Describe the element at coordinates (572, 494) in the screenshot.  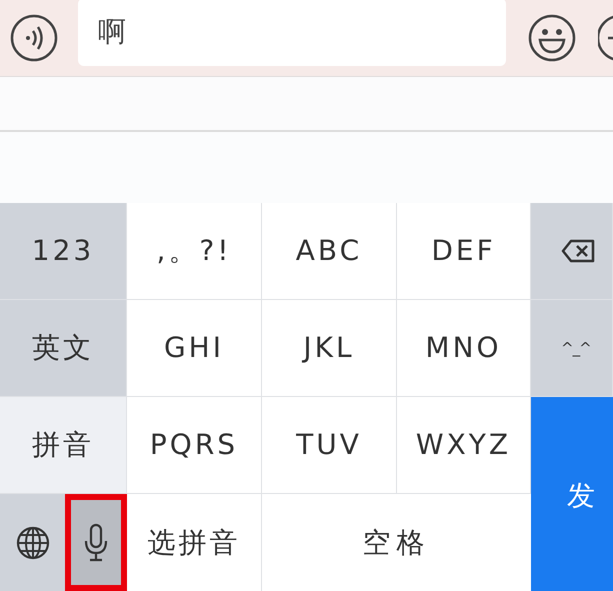
I see `send-key: 发` at that location.